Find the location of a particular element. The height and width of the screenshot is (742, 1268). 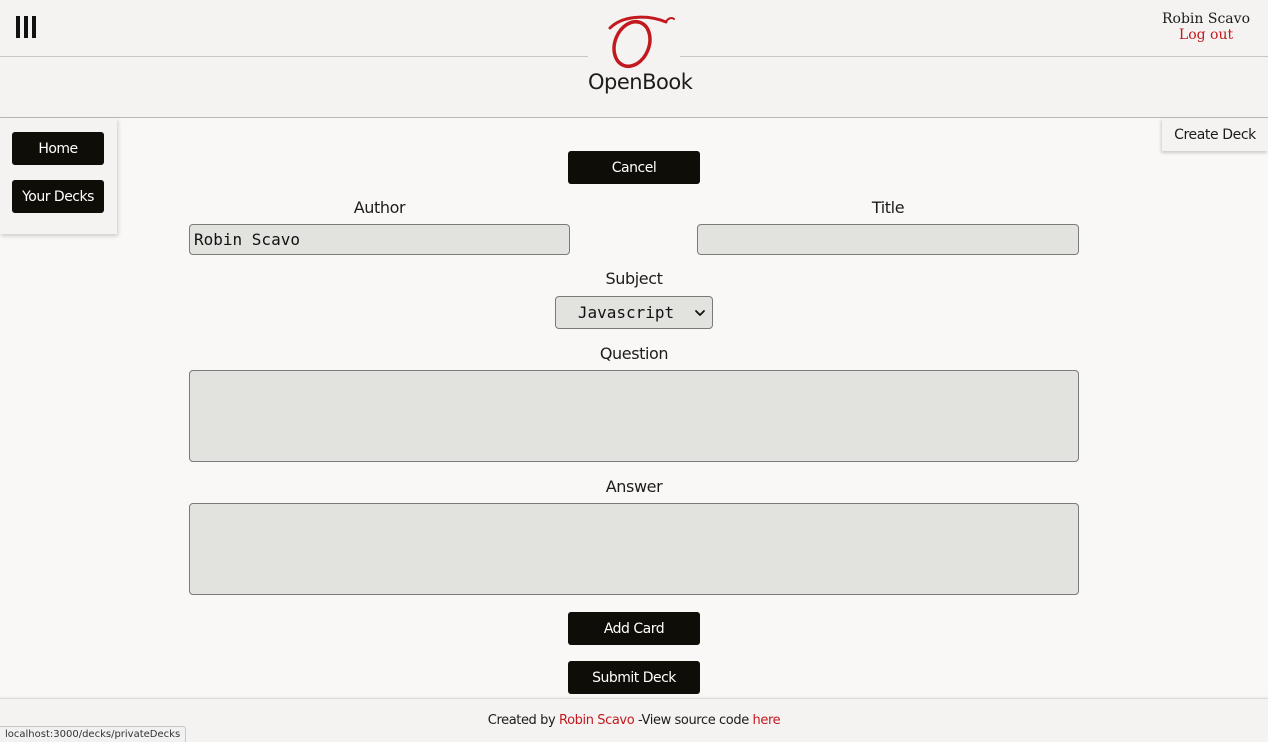

add-card-button: Add Card is located at coordinates (634, 628).